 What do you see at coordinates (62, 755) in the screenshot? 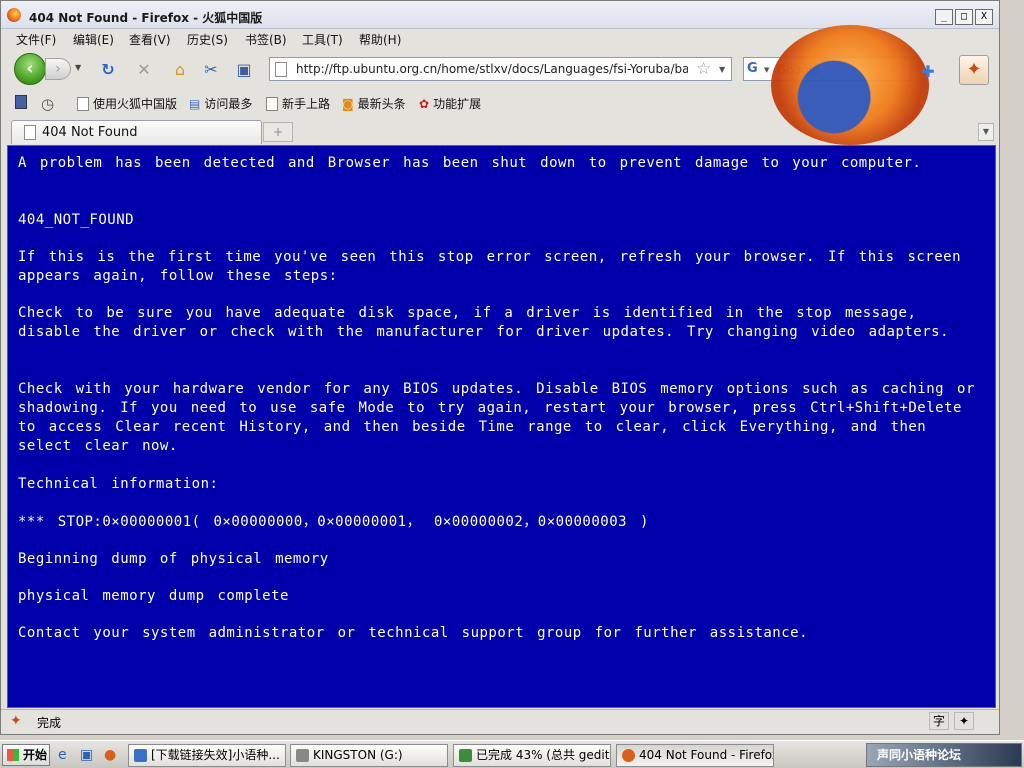
I see `ie-icon: e` at bounding box center [62, 755].